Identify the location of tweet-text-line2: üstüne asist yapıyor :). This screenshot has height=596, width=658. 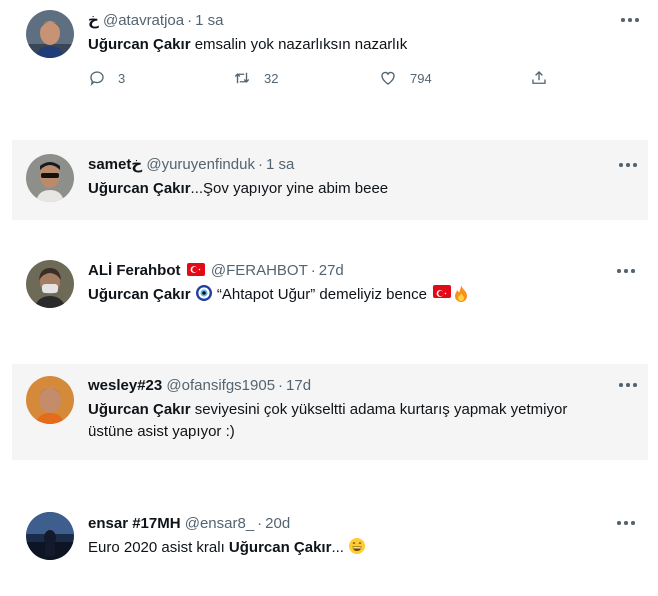
(161, 431).